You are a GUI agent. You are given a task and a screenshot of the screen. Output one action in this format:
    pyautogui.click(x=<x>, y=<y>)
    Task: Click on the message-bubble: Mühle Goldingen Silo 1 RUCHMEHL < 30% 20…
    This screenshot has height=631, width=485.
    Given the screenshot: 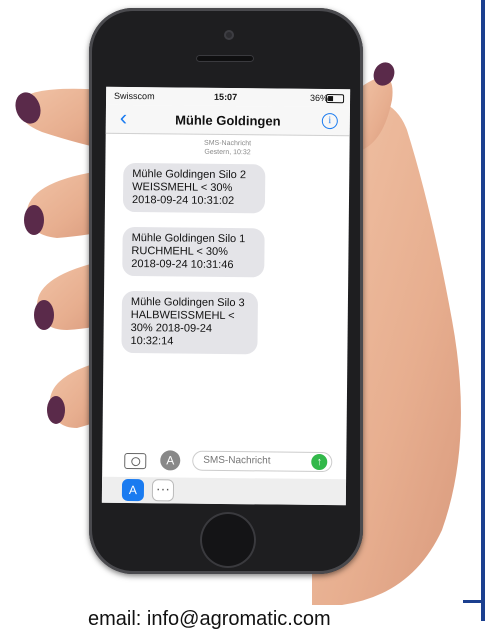 What is the action you would take?
    pyautogui.click(x=193, y=252)
    